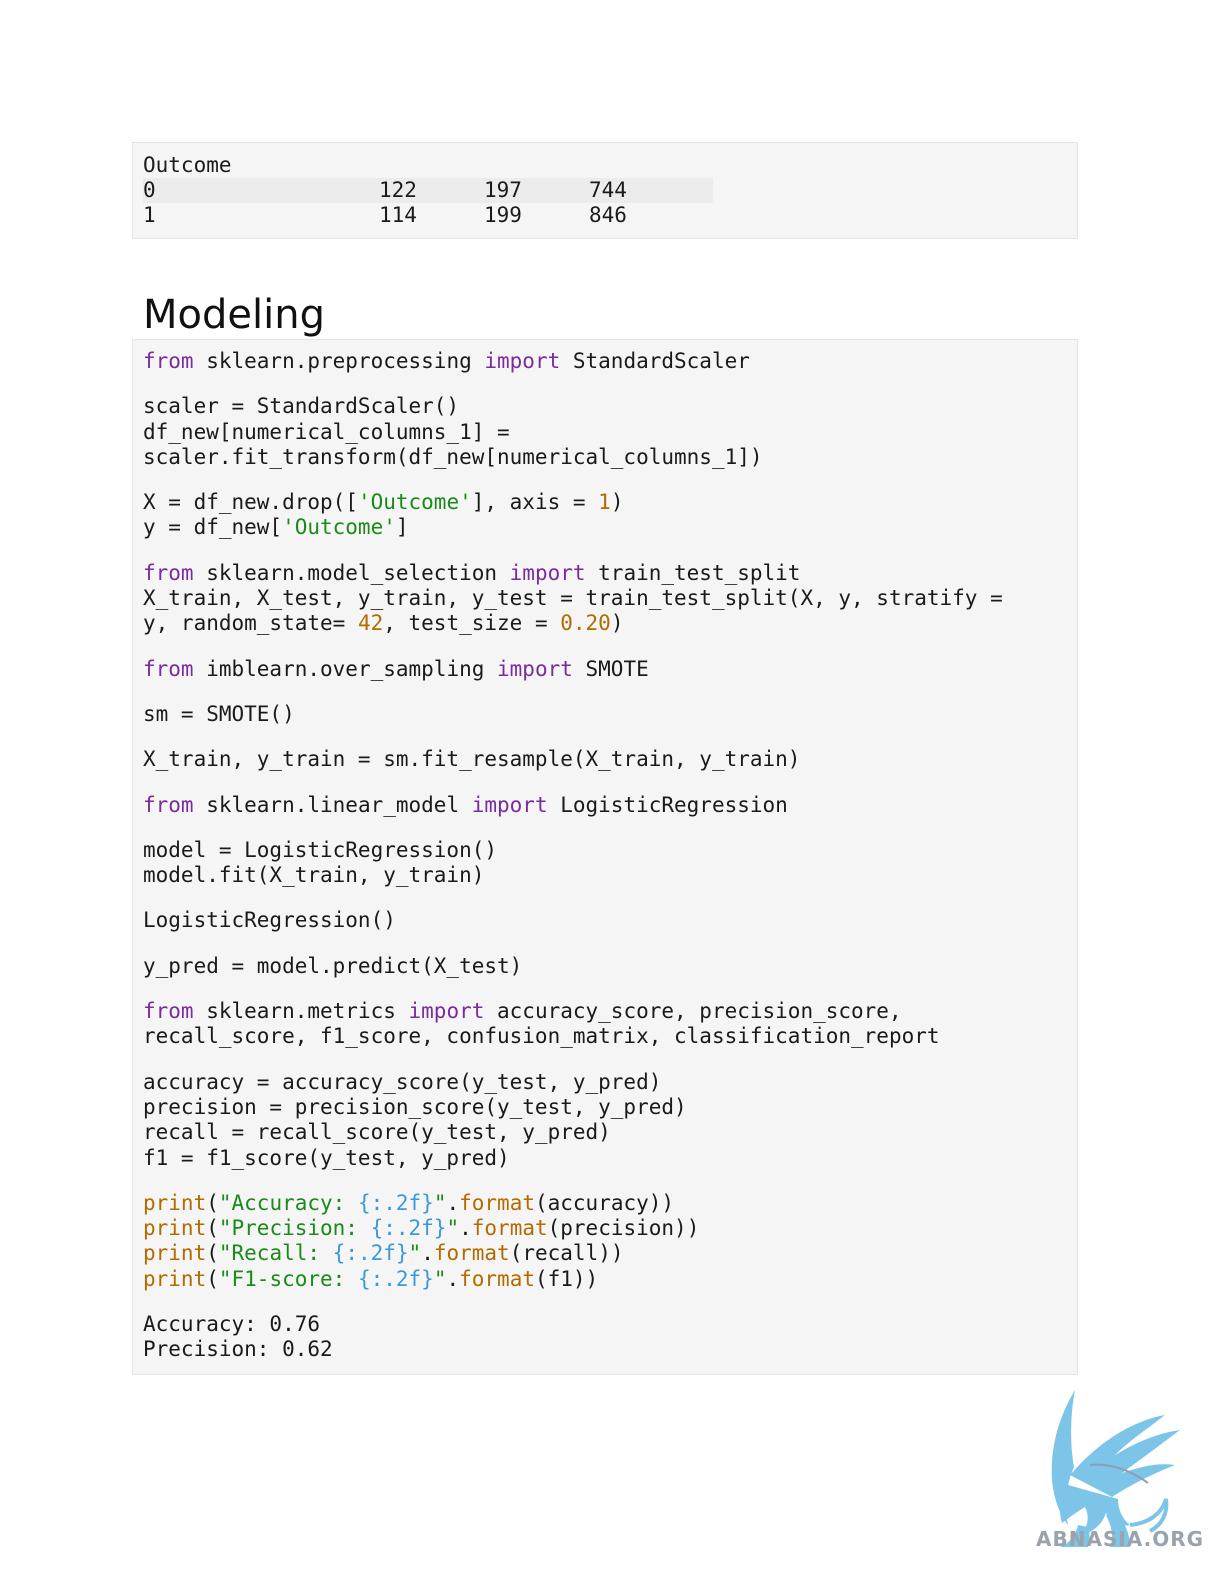 The image size is (1224, 1584). Describe the element at coordinates (276, 527) in the screenshot. I see `code-line: y = df_new['Outcome']` at that location.